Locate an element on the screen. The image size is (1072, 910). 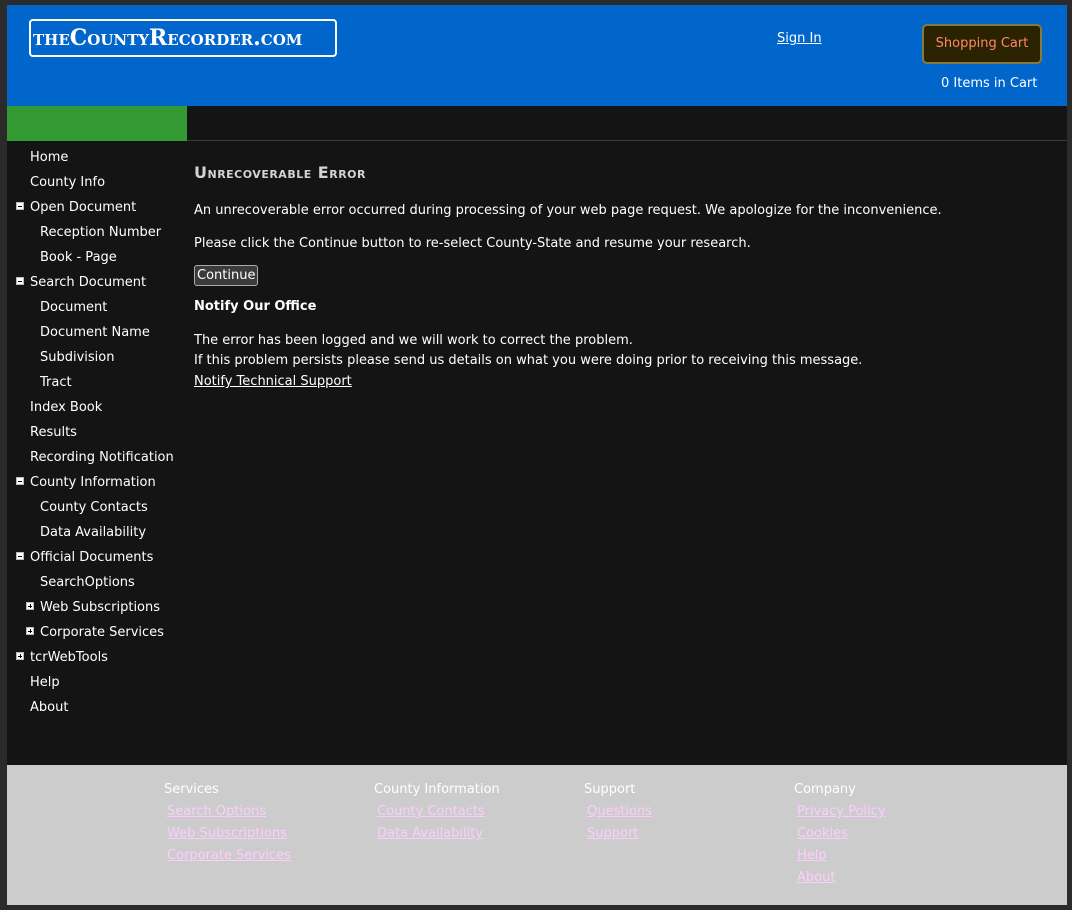
sidebar-item-tcrwebtools: tcrWebTools is located at coordinates (69, 658).